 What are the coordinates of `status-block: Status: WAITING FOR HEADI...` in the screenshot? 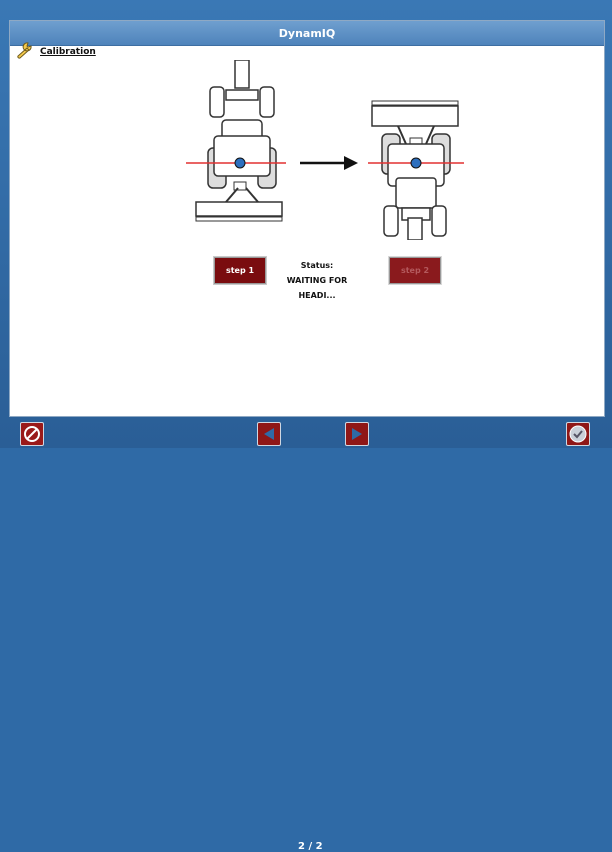 It's located at (317, 280).